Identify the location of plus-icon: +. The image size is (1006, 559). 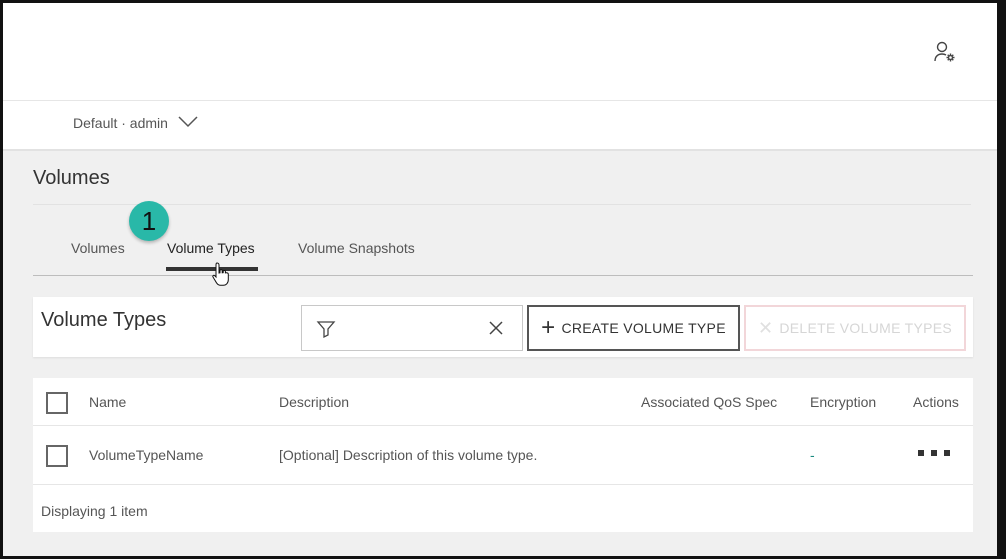
(548, 327).